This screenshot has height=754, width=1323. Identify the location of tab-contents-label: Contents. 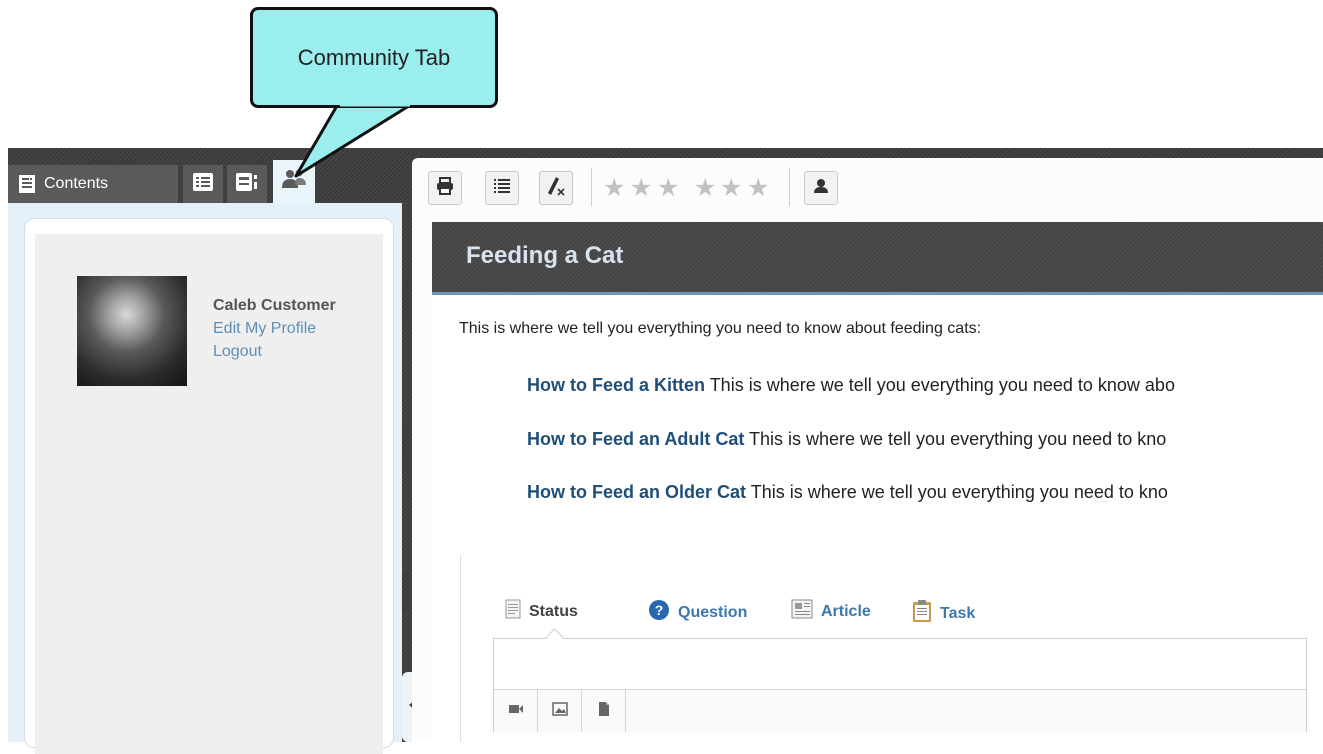
(76, 183).